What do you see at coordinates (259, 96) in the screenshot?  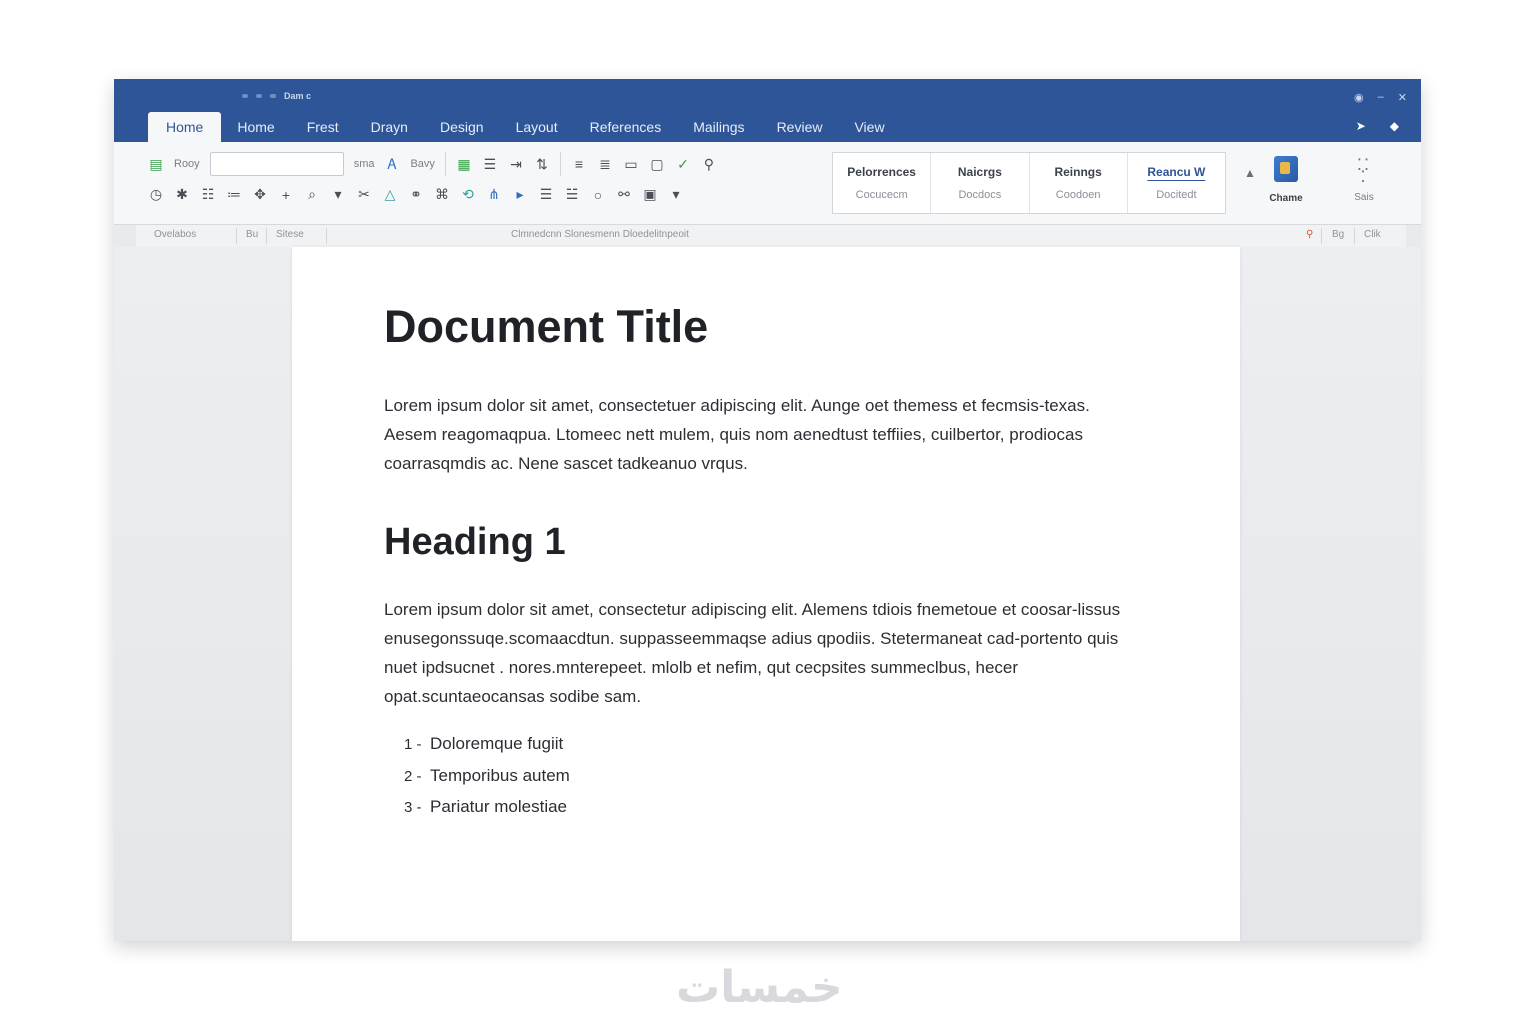 I see `undo-icon` at bounding box center [259, 96].